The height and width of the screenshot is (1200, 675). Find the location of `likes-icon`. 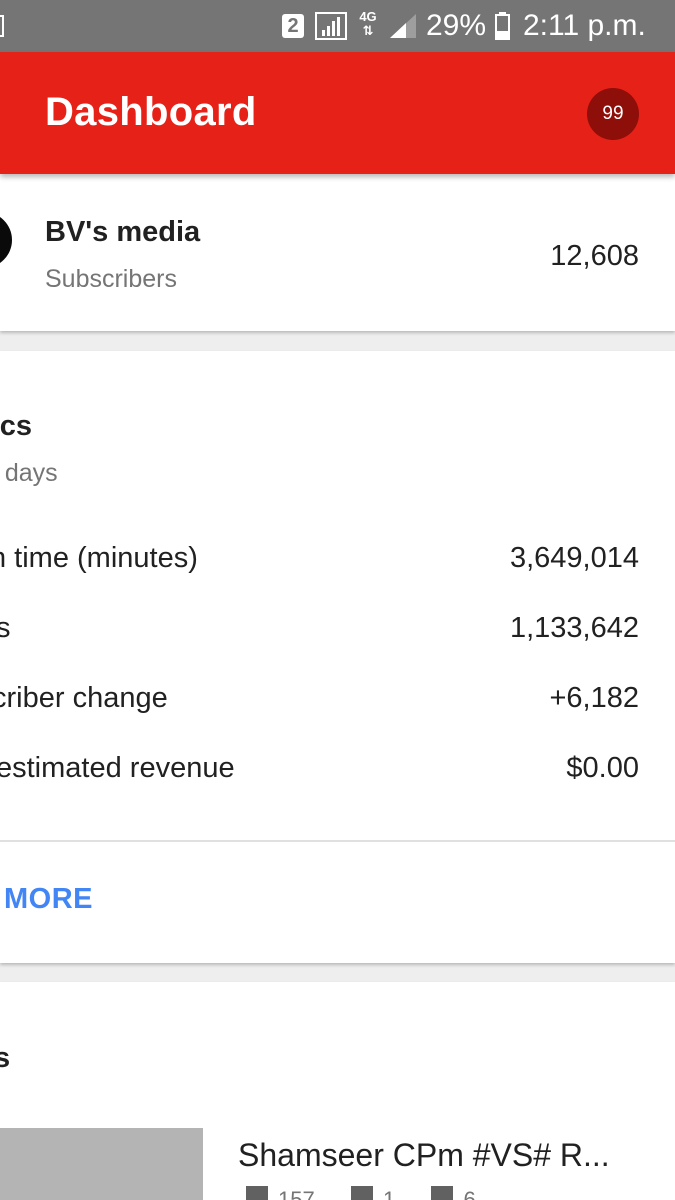

likes-icon is located at coordinates (442, 1193).